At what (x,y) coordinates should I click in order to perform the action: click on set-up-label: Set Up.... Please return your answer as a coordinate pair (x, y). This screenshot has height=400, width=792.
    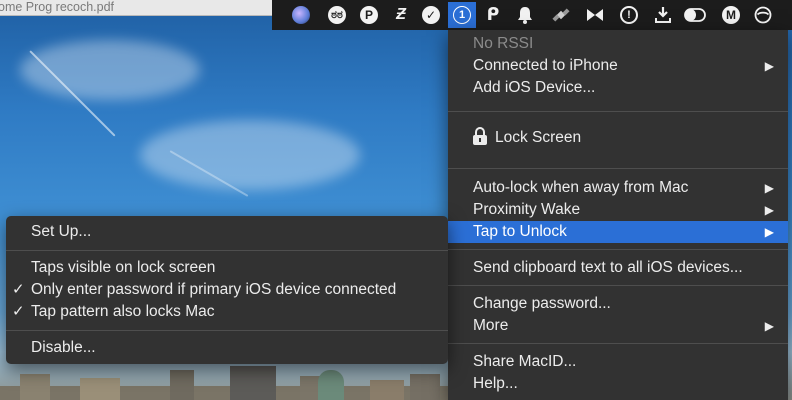
    Looking at the image, I should click on (61, 231).